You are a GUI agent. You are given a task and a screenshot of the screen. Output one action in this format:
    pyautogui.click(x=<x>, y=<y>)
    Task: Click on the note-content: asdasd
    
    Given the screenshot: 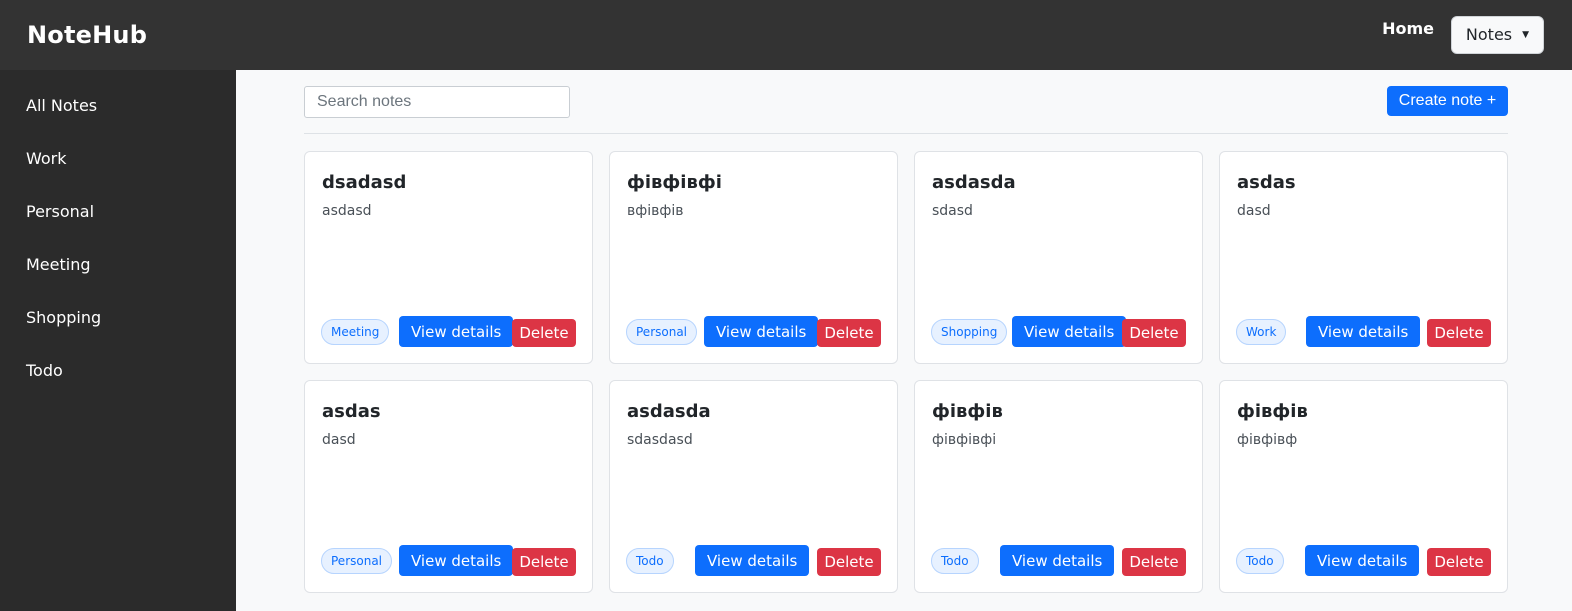 What is the action you would take?
    pyautogui.click(x=347, y=211)
    